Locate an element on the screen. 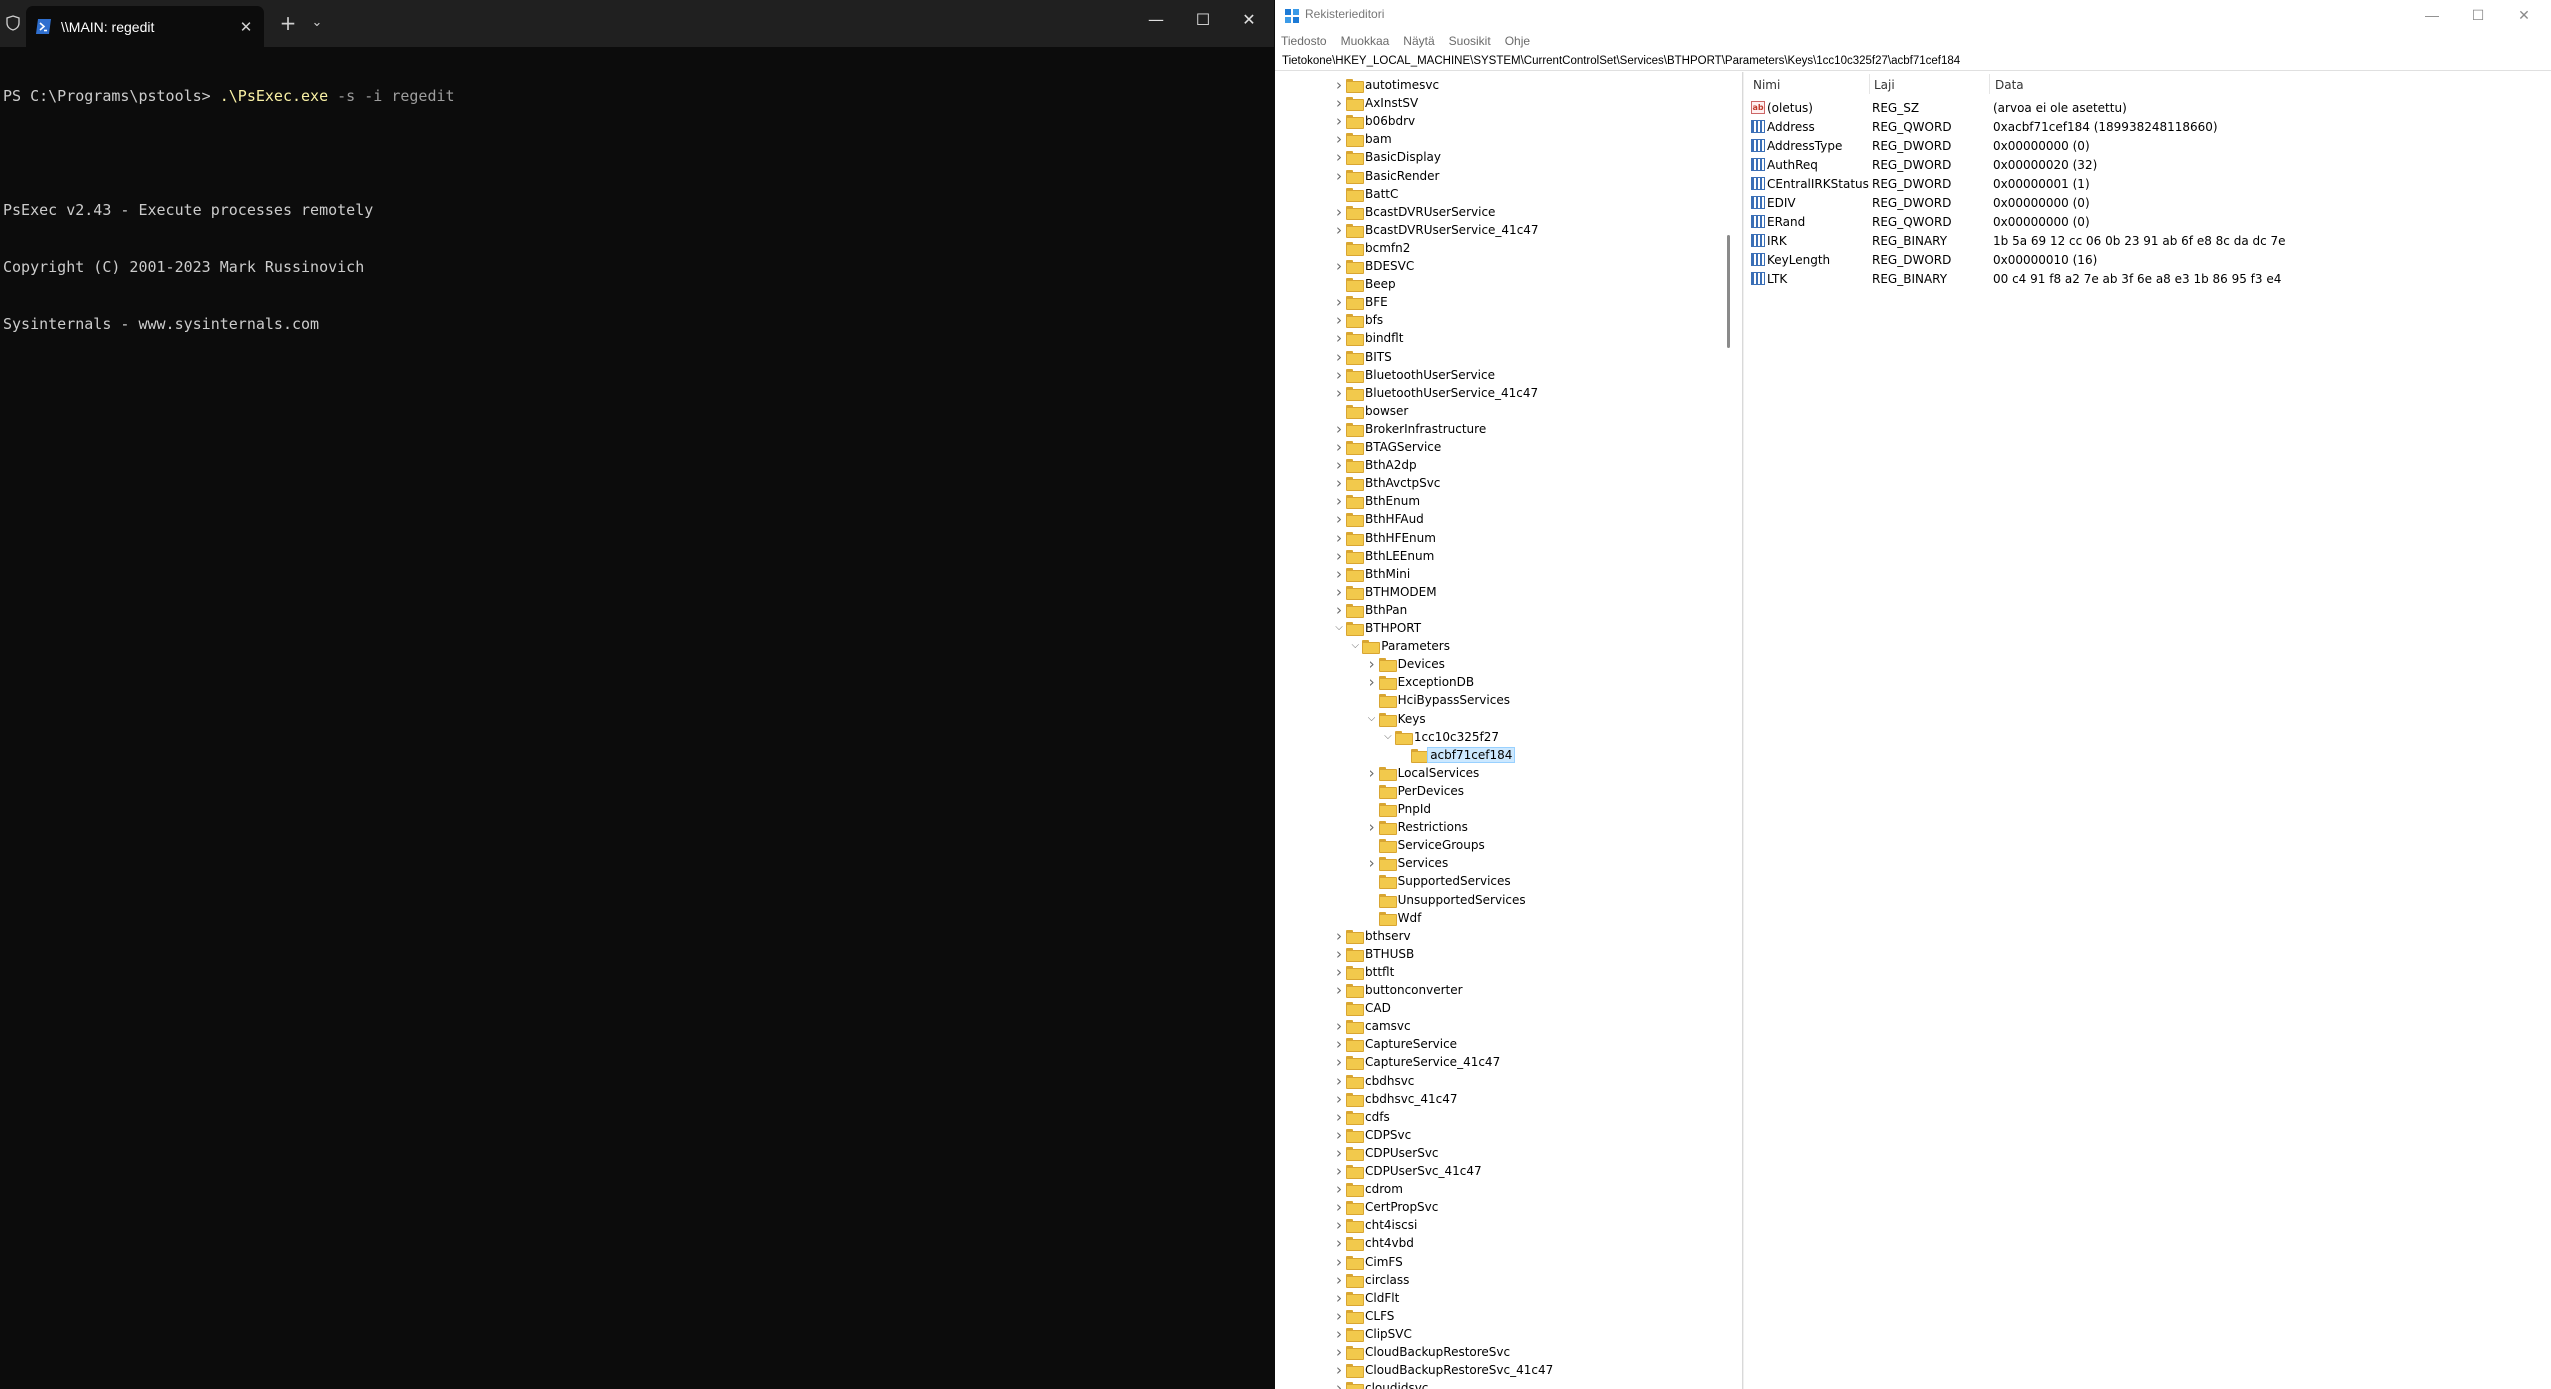 The width and height of the screenshot is (2551, 1389). menu-help: Ohje is located at coordinates (1517, 42).